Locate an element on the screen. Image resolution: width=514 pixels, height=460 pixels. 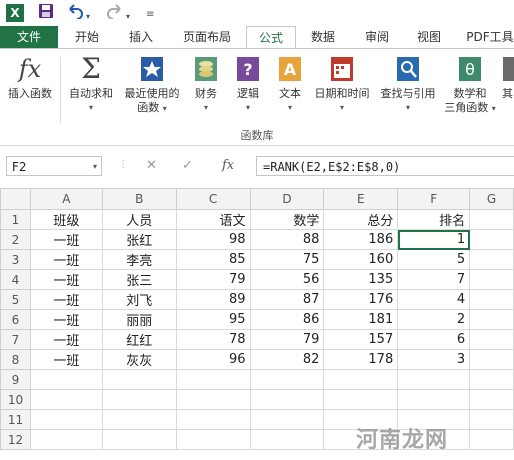
row-header: 12 is located at coordinates (15, 439).